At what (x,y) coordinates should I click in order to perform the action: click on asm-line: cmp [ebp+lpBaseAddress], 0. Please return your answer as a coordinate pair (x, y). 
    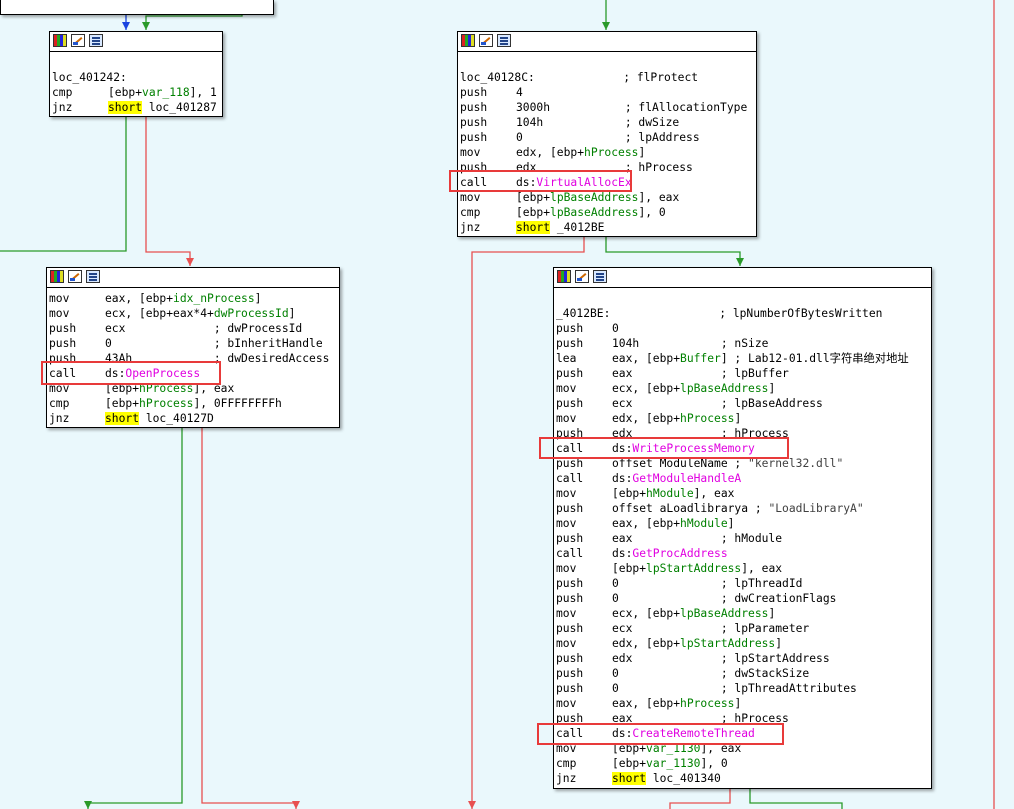
    Looking at the image, I should click on (607, 212).